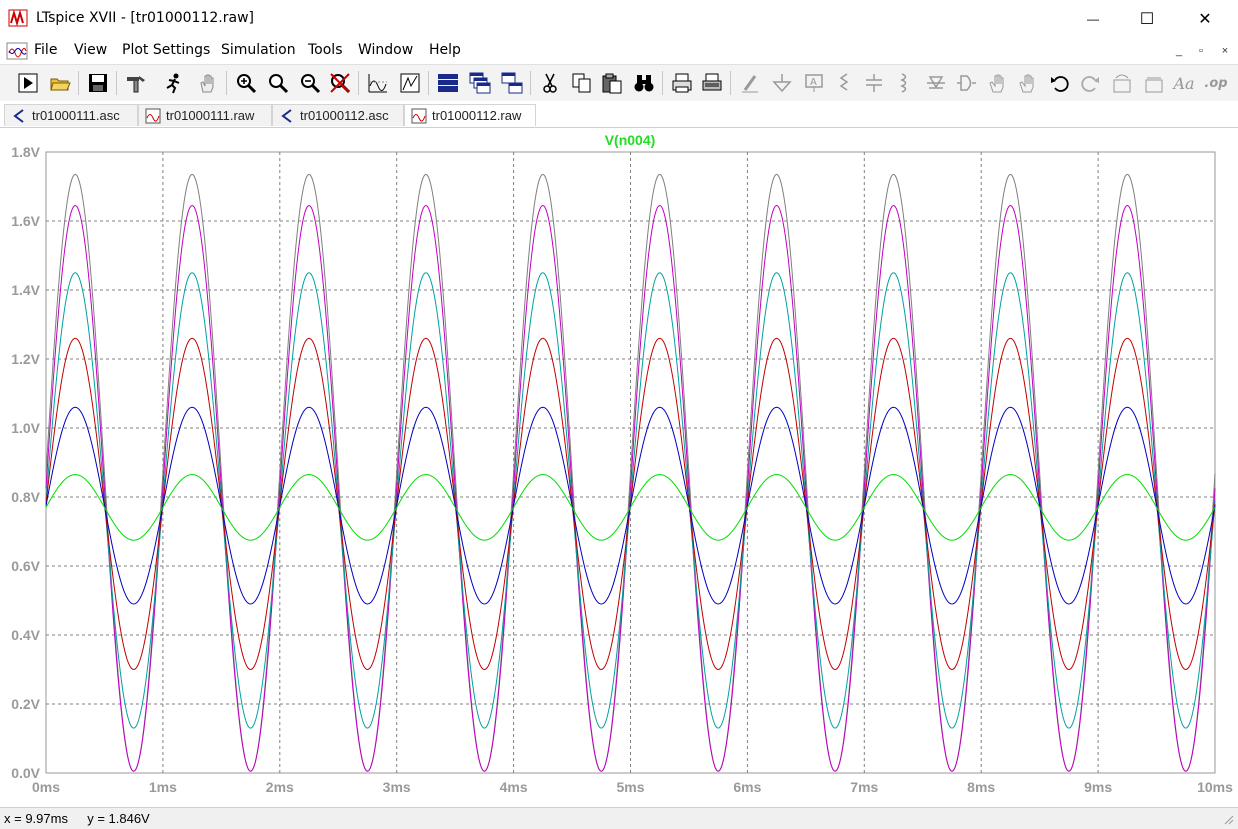 This screenshot has width=1238, height=829. Describe the element at coordinates (25, 635) in the screenshot. I see `y-tick-label: 0.4V` at that location.